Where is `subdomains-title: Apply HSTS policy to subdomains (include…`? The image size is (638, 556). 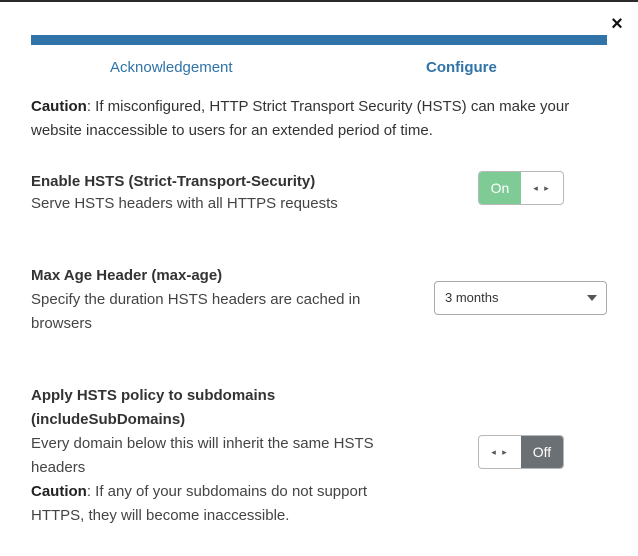
subdomains-title: Apply HSTS policy to subdomains (include… is located at coordinates (153, 407).